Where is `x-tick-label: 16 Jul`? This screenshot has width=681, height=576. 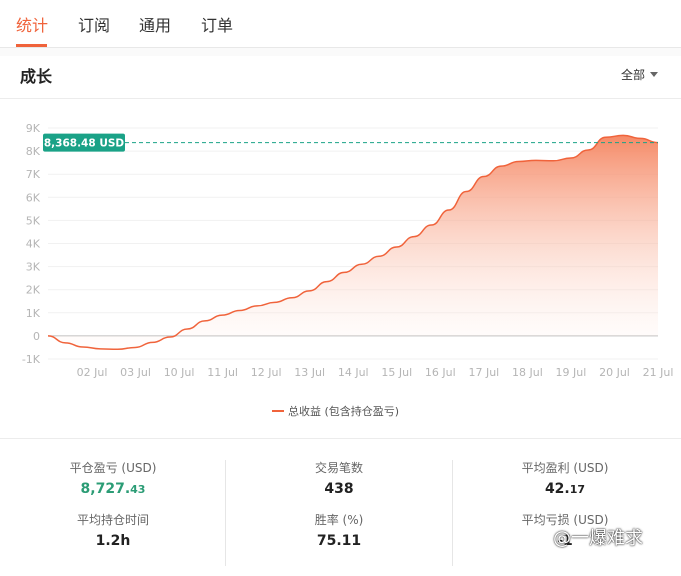
x-tick-label: 16 Jul is located at coordinates (440, 372).